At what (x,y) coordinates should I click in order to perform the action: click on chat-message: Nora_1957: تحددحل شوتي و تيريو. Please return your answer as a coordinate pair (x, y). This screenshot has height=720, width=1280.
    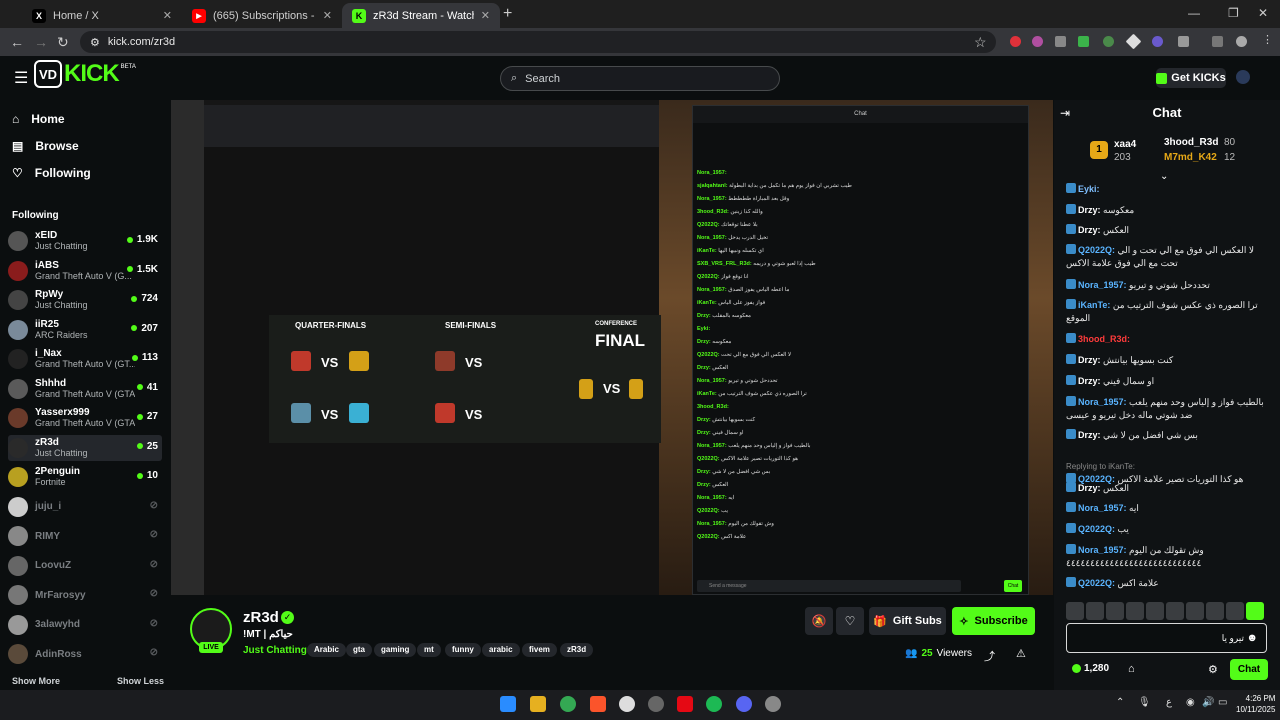
    Looking at the image, I should click on (1167, 285).